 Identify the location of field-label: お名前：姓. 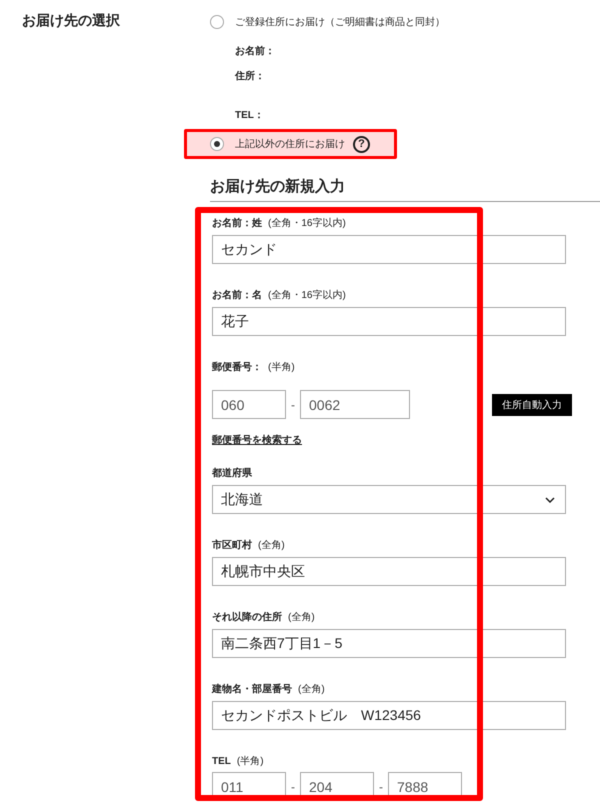
(237, 223).